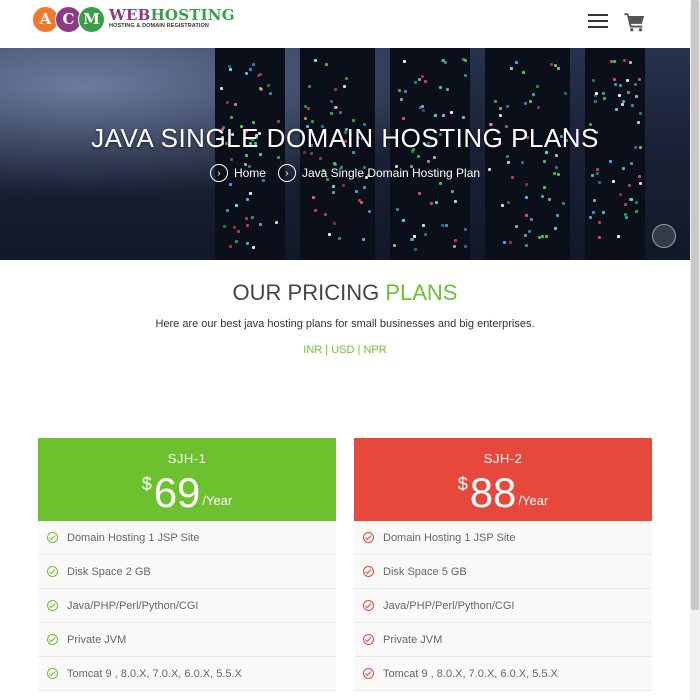 Image resolution: width=700 pixels, height=700 pixels. Describe the element at coordinates (109, 571) in the screenshot. I see `feature-label: Disk Space 2 GB` at that location.